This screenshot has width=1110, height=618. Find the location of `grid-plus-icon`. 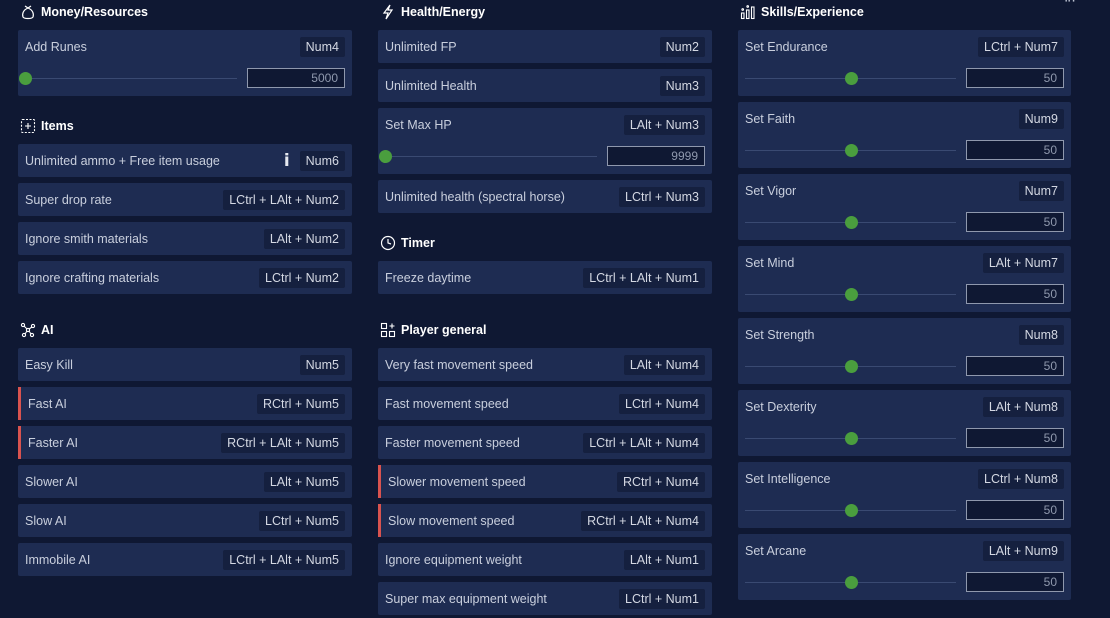

grid-plus-icon is located at coordinates (388, 330).